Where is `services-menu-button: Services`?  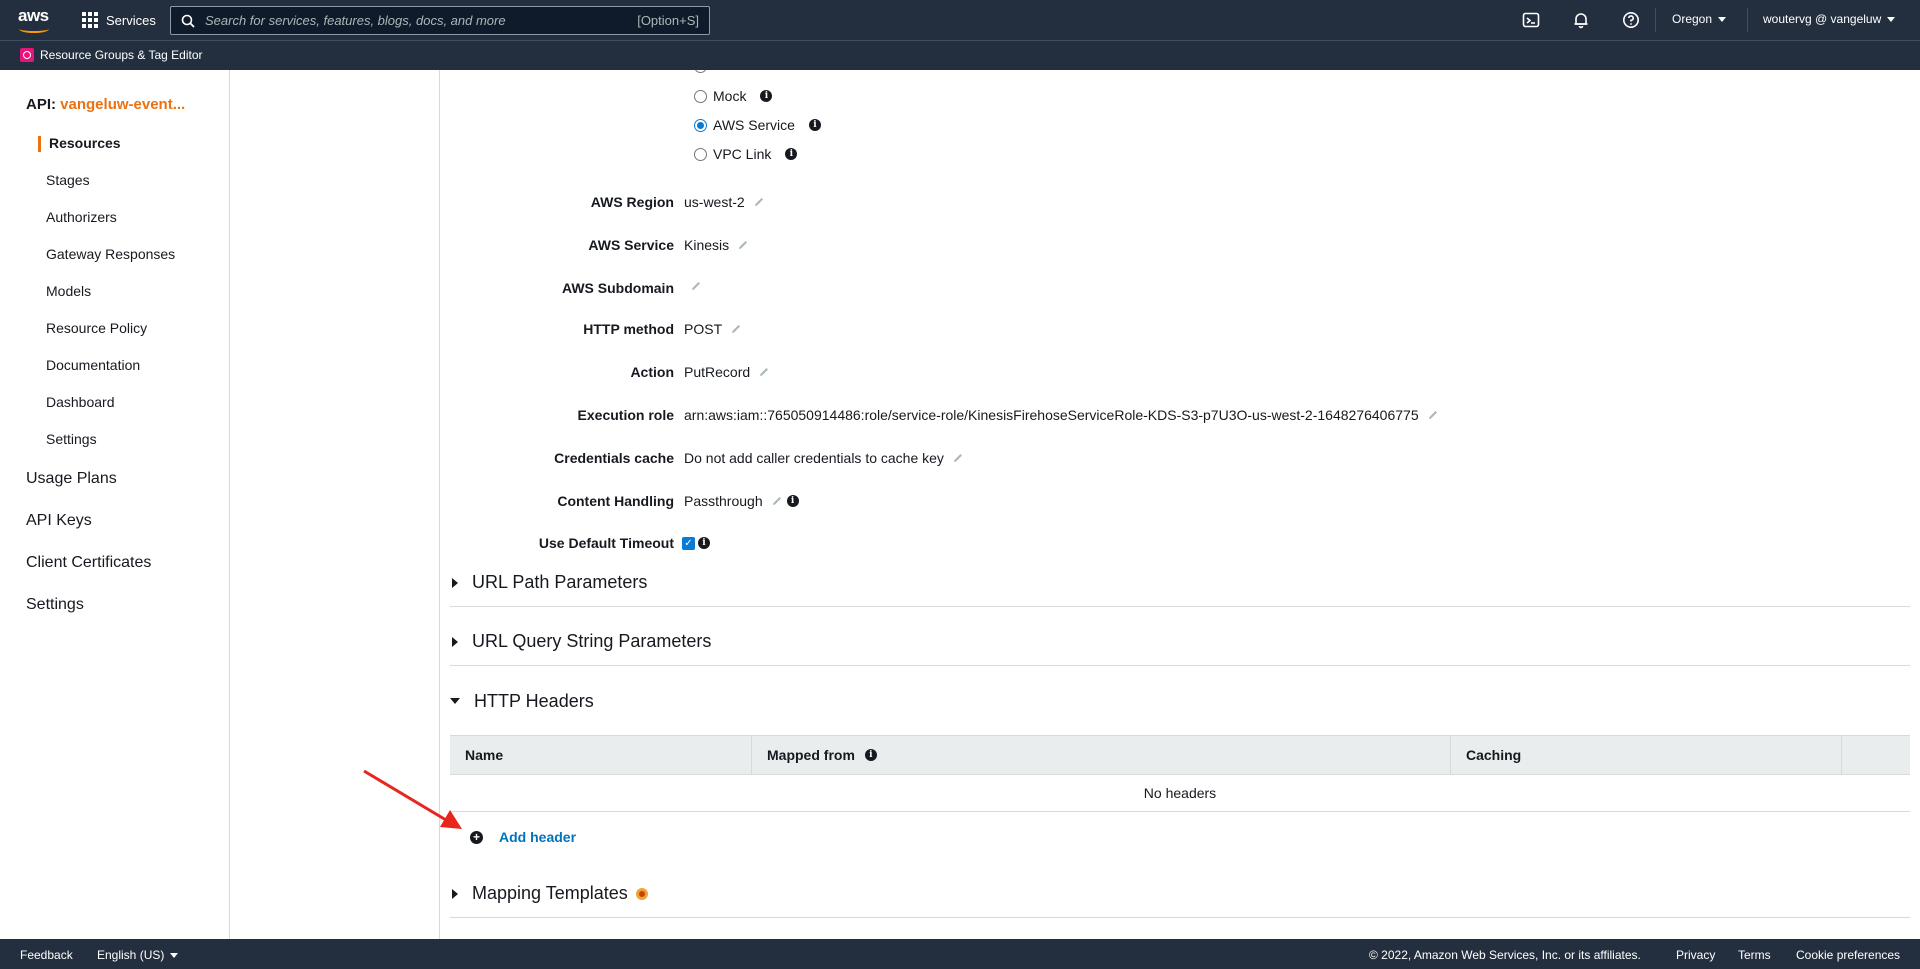
services-menu-button: Services is located at coordinates (119, 20).